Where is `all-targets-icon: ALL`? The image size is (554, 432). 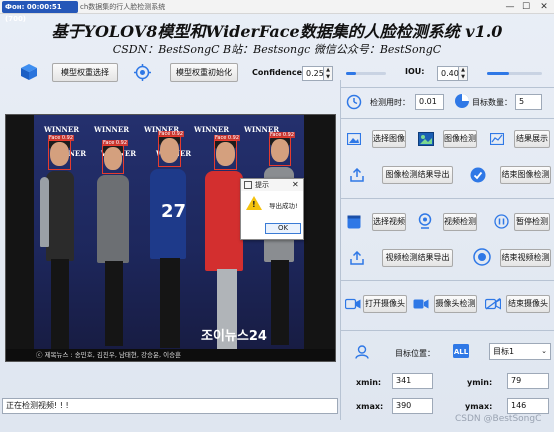
all-targets-icon: ALL is located at coordinates (461, 351).